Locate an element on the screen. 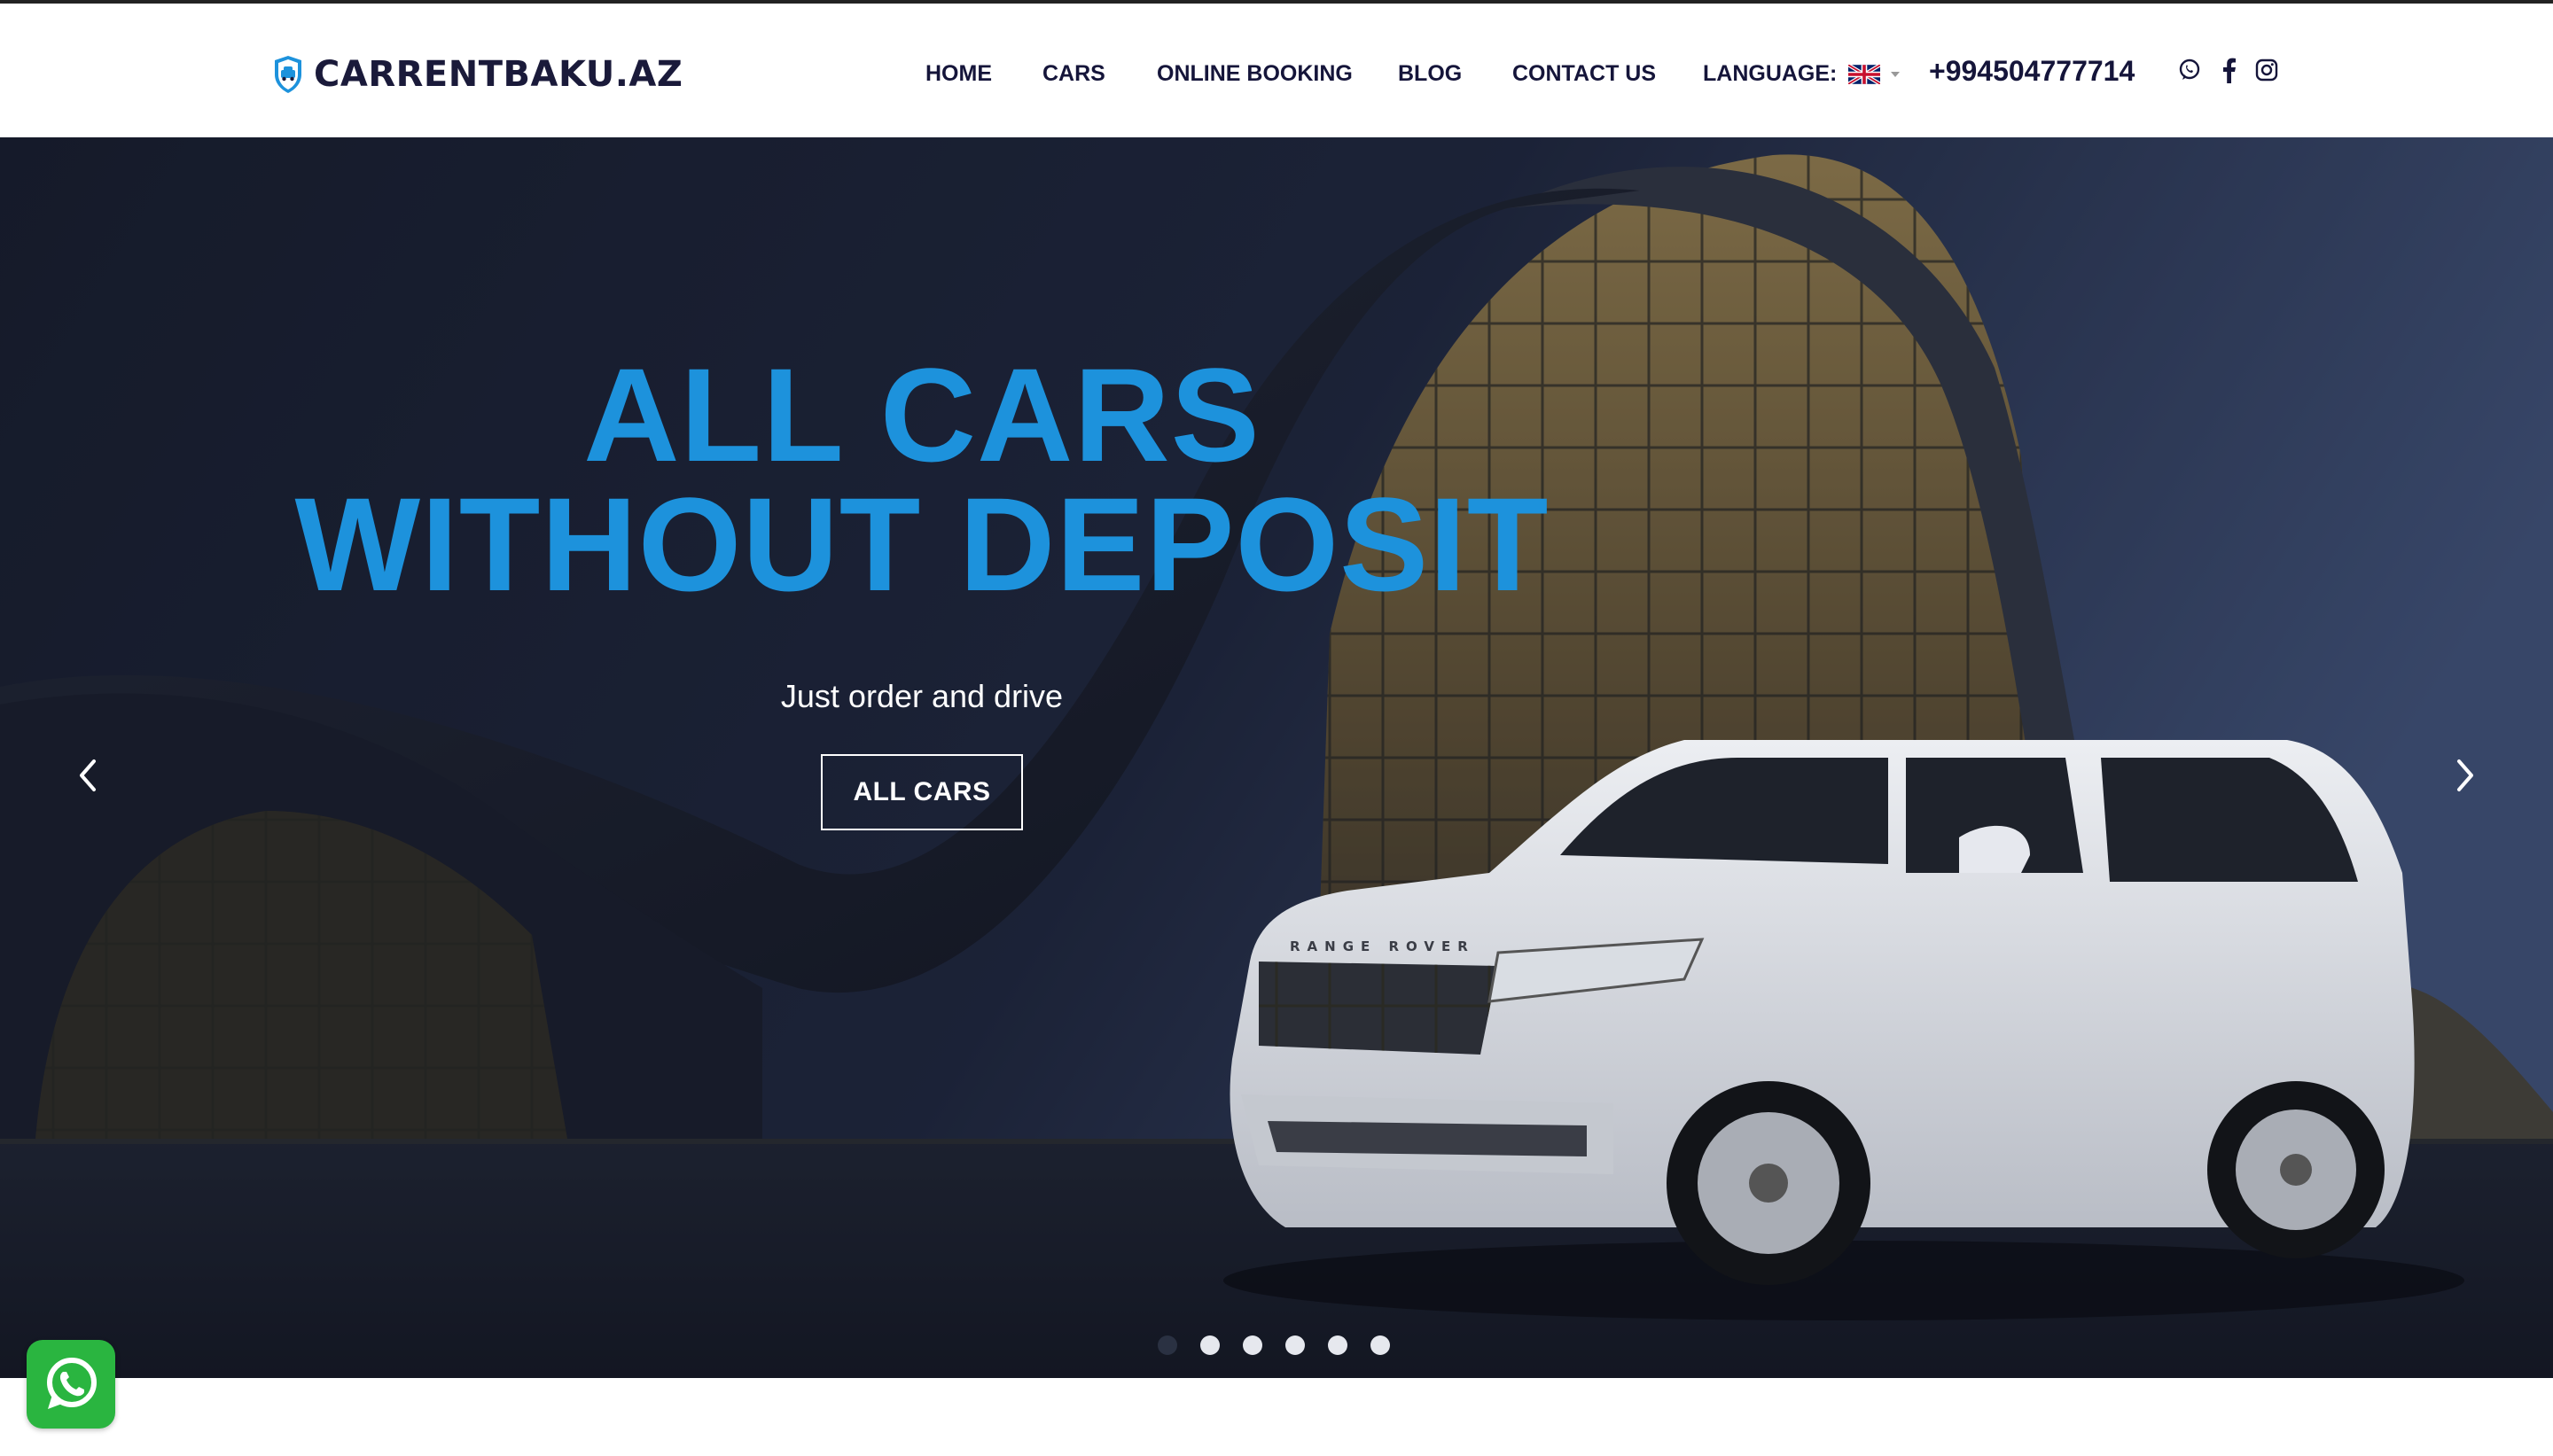 The width and height of the screenshot is (2553, 1456). page-content-below is located at coordinates (1276, 1417).